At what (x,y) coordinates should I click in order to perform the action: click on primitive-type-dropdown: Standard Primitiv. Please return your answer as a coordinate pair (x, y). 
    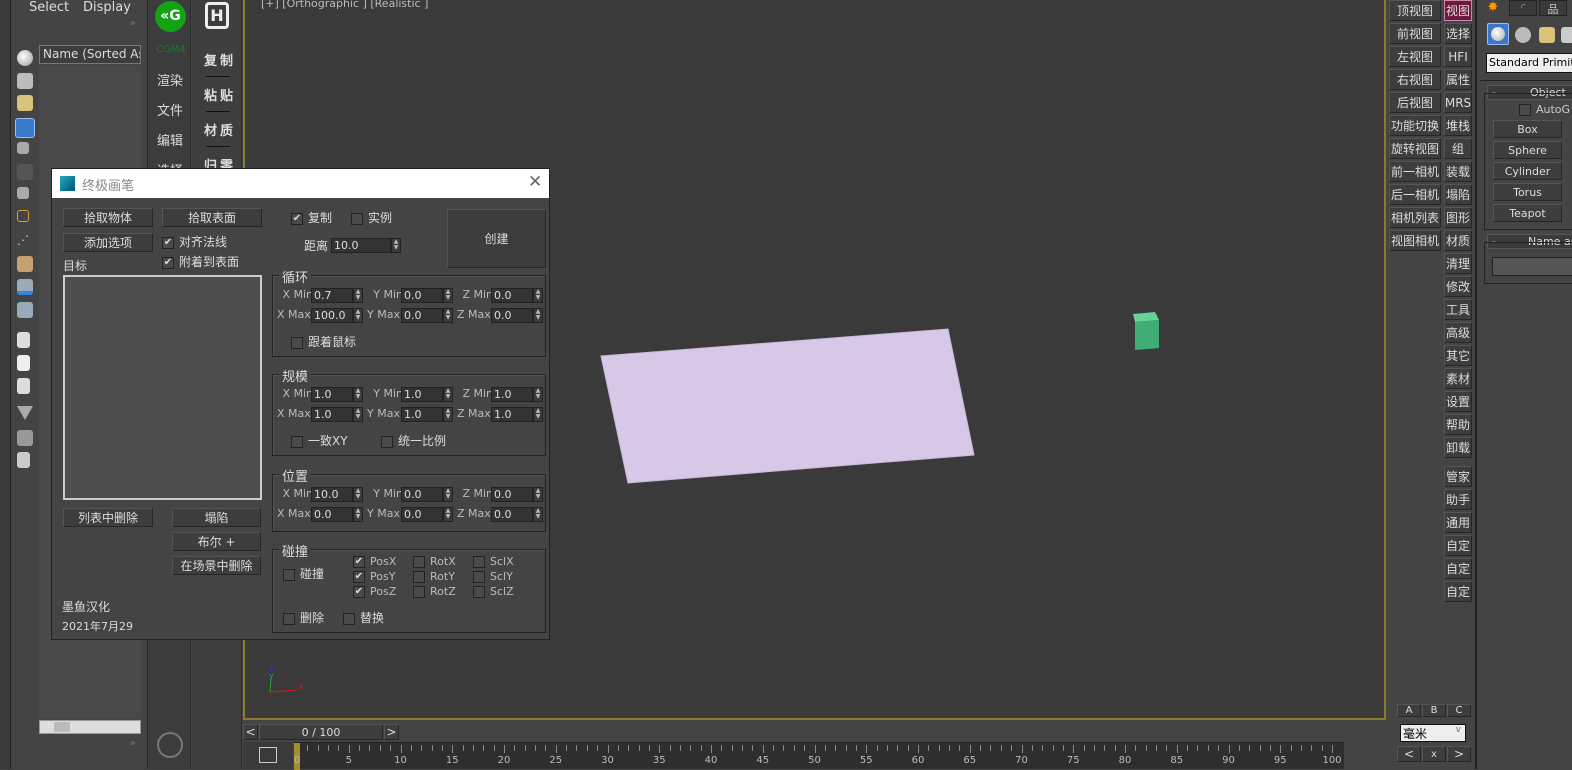
    Looking at the image, I should click on (1529, 63).